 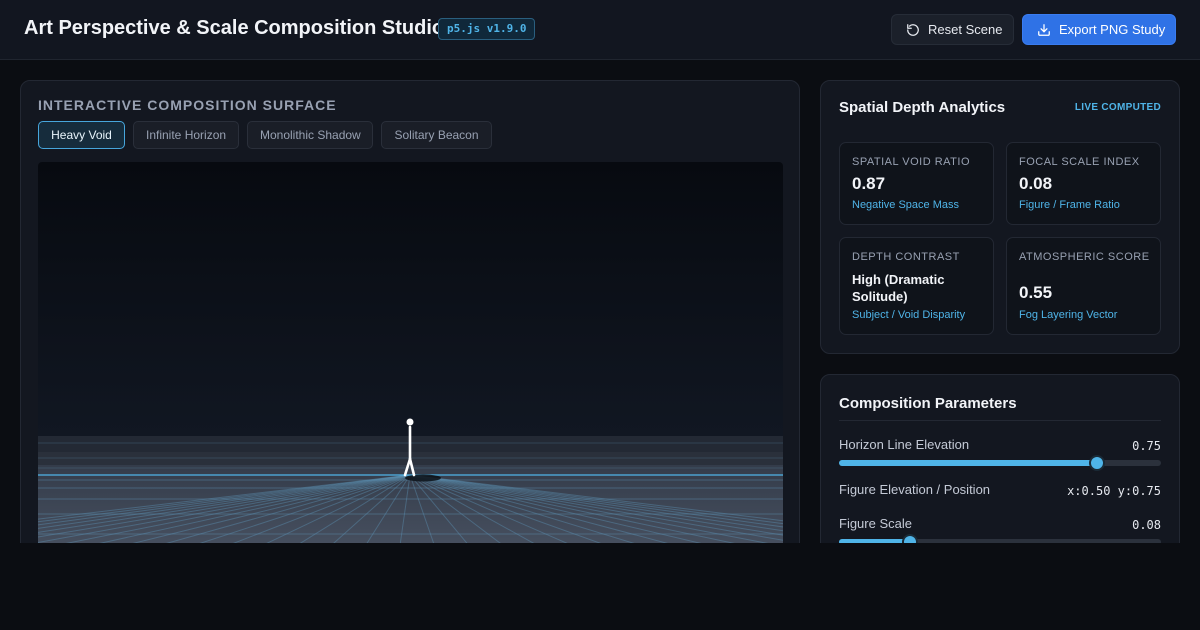 What do you see at coordinates (922, 107) in the screenshot?
I see `analytics-title: Spatial Depth Analytics` at bounding box center [922, 107].